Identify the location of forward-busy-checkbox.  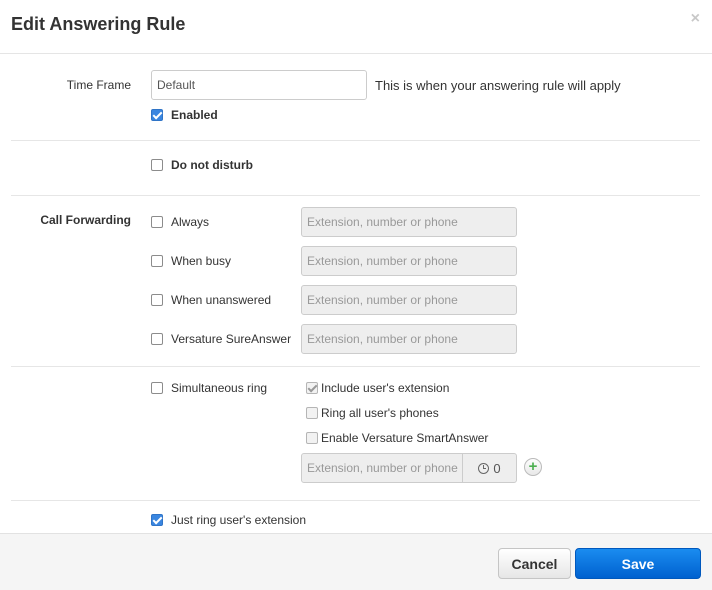
(157, 261).